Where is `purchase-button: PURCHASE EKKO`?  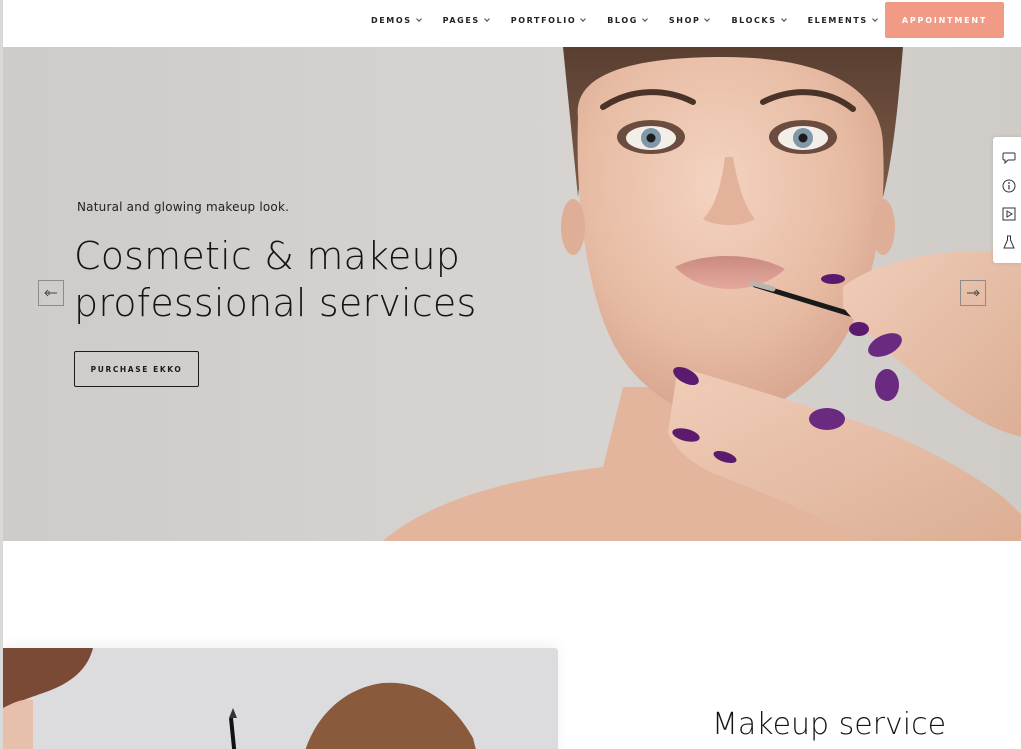 purchase-button: PURCHASE EKKO is located at coordinates (136, 369).